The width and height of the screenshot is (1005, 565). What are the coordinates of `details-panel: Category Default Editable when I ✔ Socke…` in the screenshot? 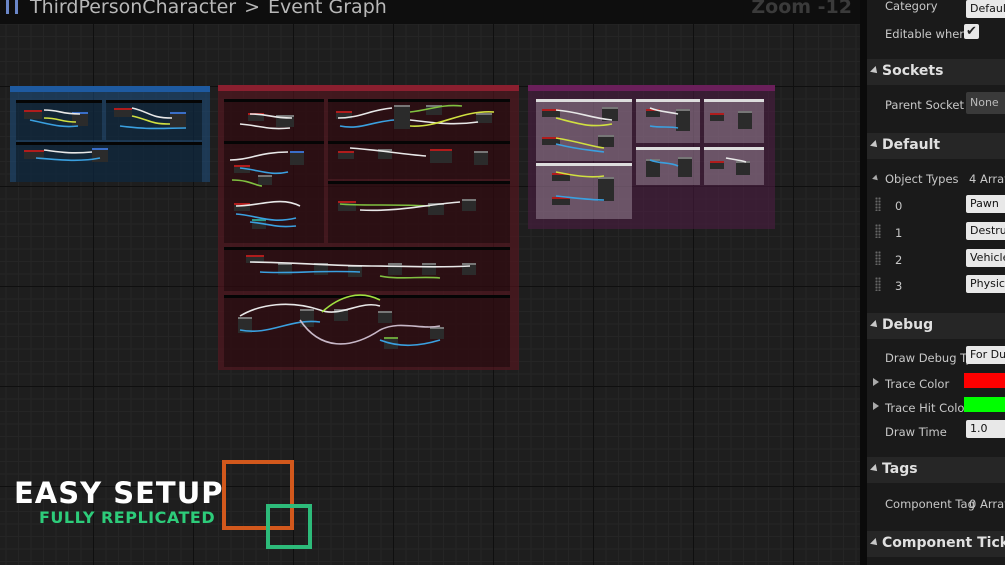 It's located at (936, 282).